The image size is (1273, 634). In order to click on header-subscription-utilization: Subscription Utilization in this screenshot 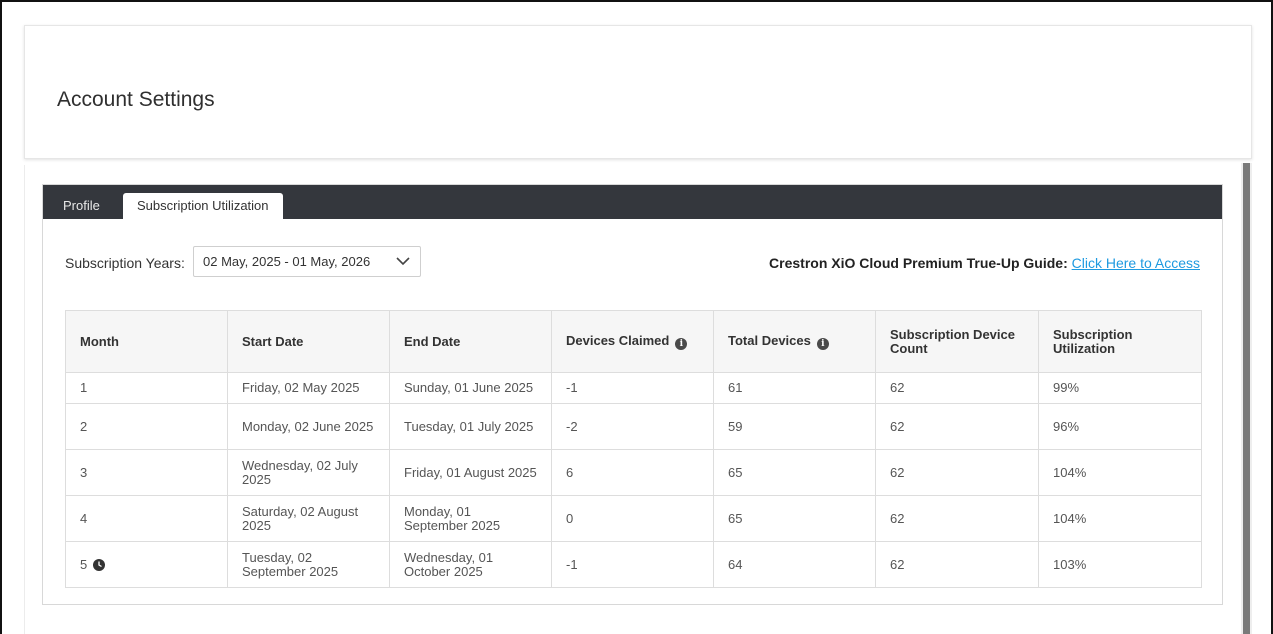, I will do `click(1120, 341)`.